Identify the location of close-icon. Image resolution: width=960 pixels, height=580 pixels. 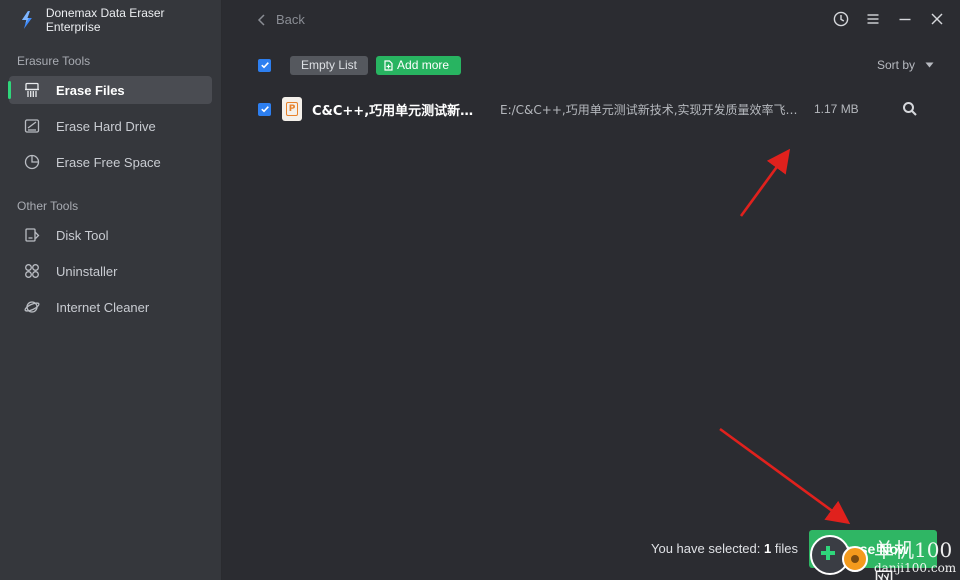
(937, 19).